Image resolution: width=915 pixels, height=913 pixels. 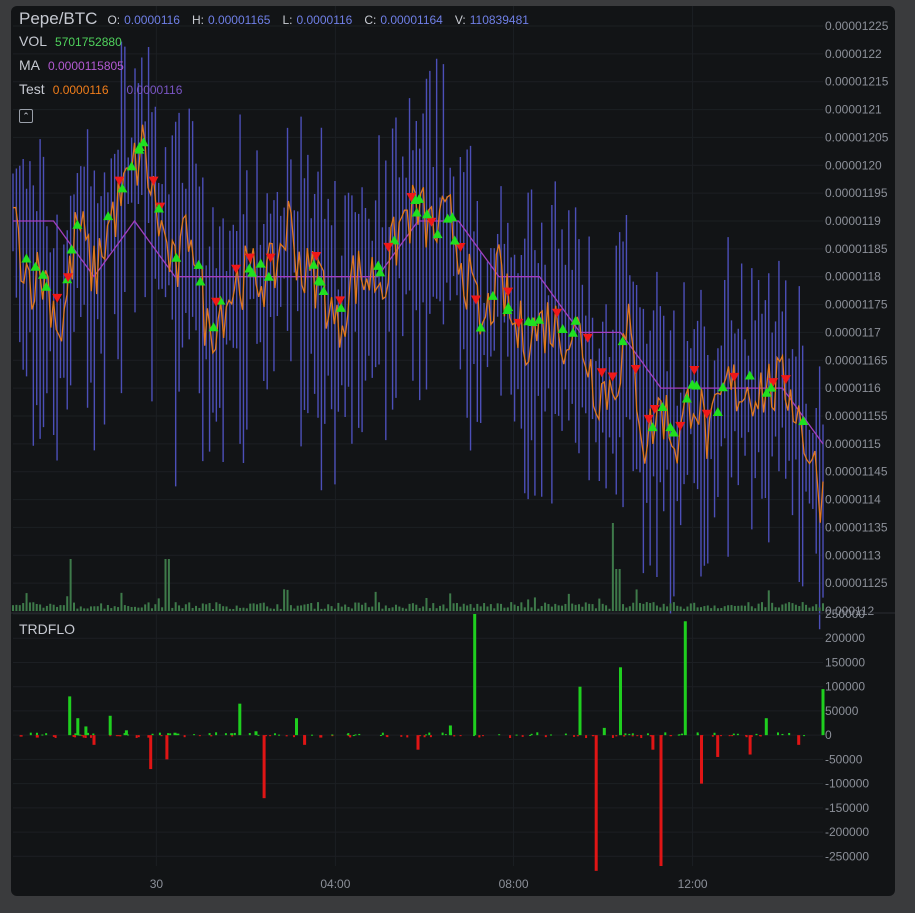 I want to click on high-value: 0.00001165, so click(x=239, y=20).